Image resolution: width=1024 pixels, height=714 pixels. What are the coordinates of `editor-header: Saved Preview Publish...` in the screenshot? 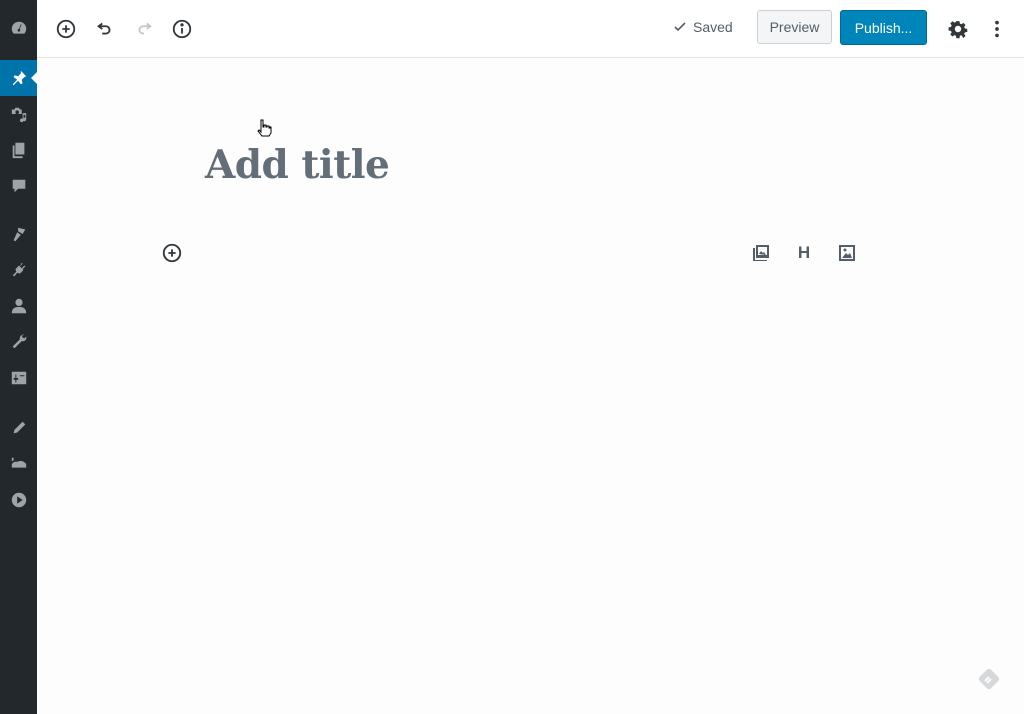 It's located at (530, 29).